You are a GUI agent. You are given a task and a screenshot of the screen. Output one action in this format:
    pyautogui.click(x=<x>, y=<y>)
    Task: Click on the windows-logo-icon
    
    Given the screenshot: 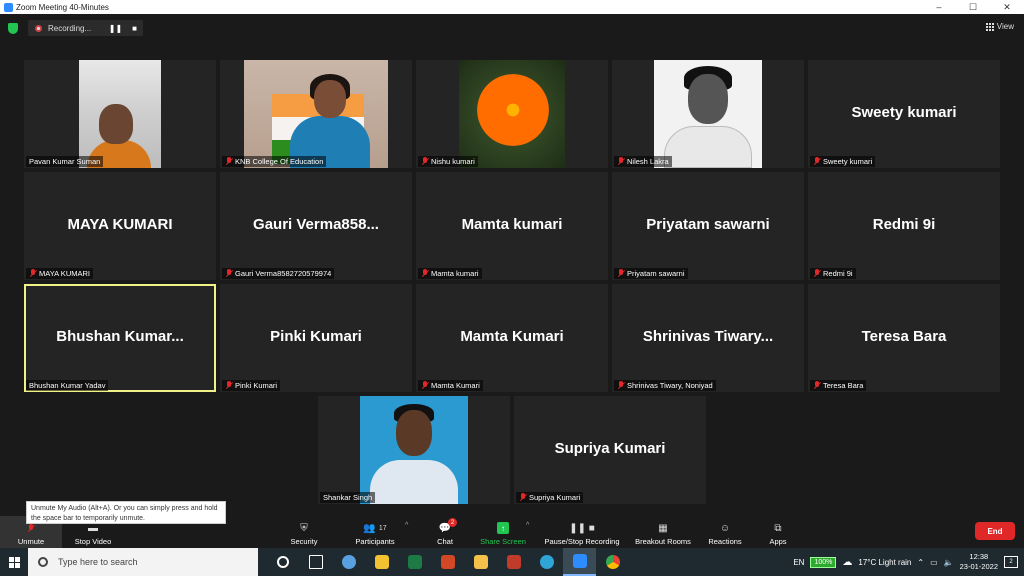 What is the action you would take?
    pyautogui.click(x=14, y=562)
    